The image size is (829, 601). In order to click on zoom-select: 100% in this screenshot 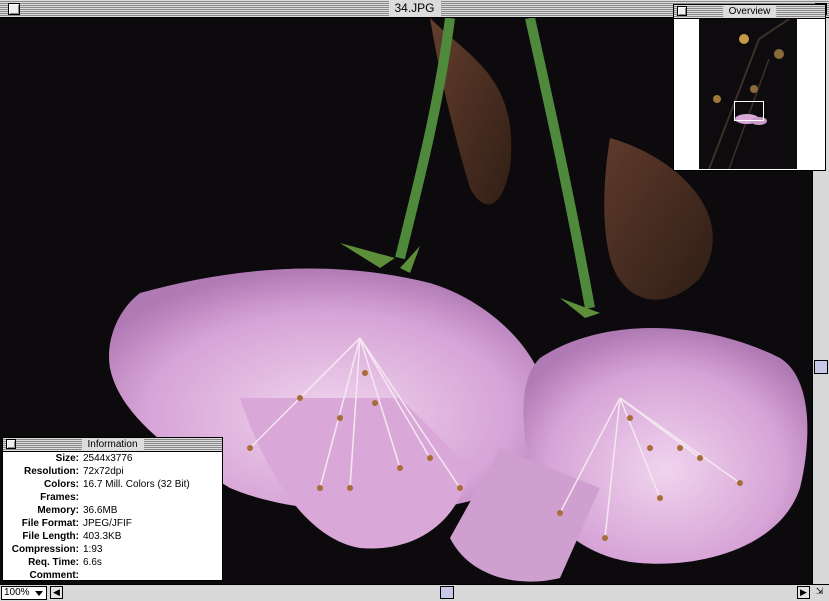, I will do `click(24, 593)`.